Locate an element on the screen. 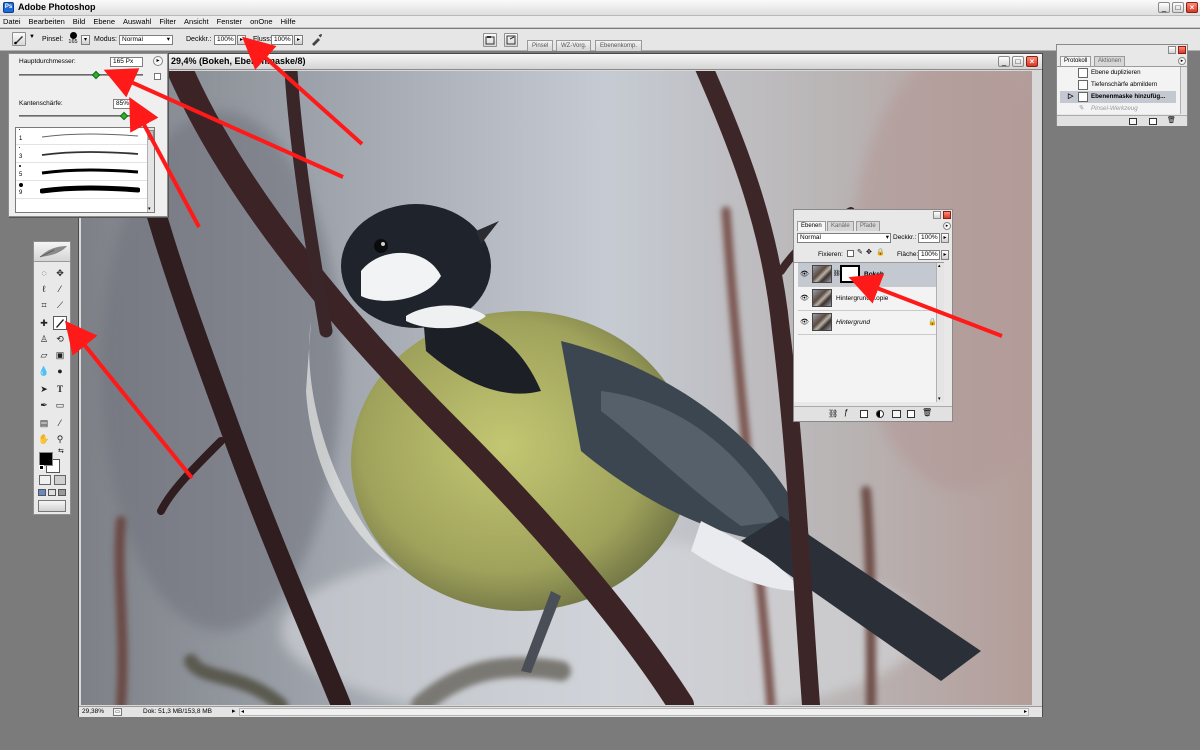 The height and width of the screenshot is (750, 1200). standard-mode-icon is located at coordinates (45, 480).